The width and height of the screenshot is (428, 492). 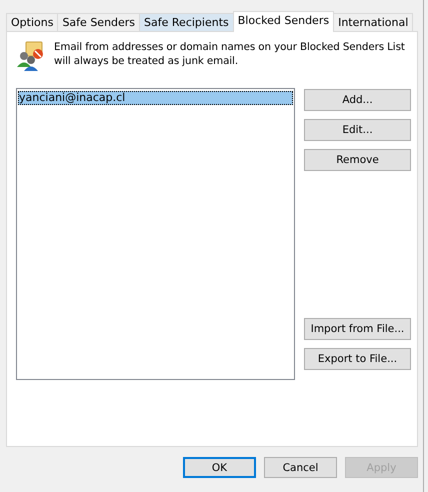 What do you see at coordinates (31, 56) in the screenshot?
I see `blocked-users-icon` at bounding box center [31, 56].